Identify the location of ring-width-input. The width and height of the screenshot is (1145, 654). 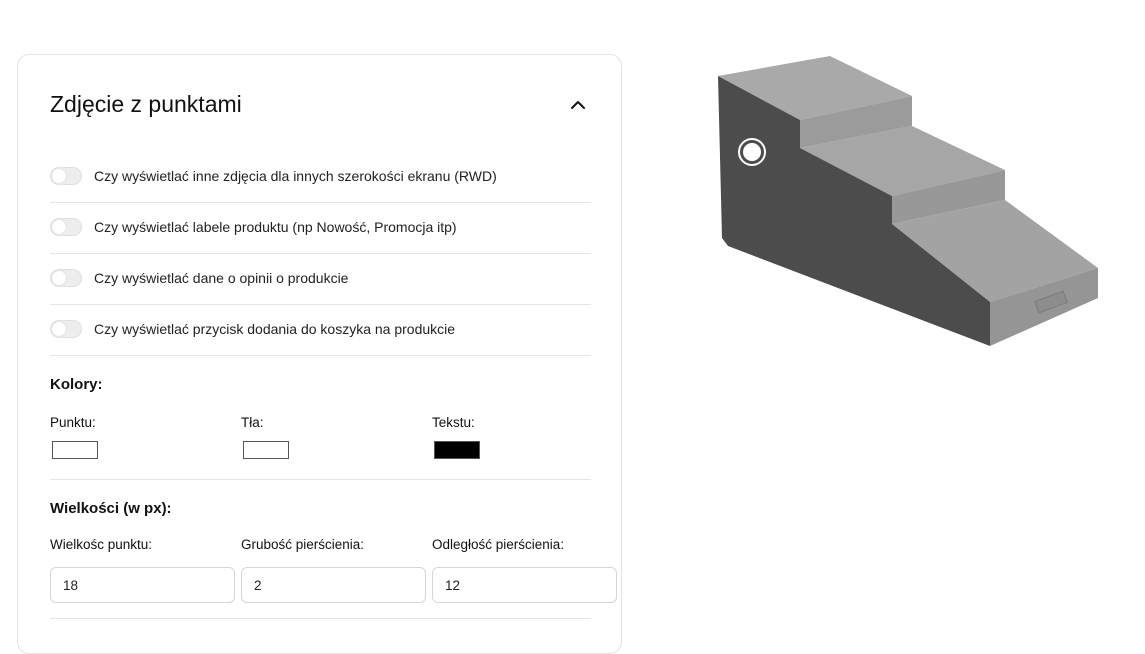
(333, 585).